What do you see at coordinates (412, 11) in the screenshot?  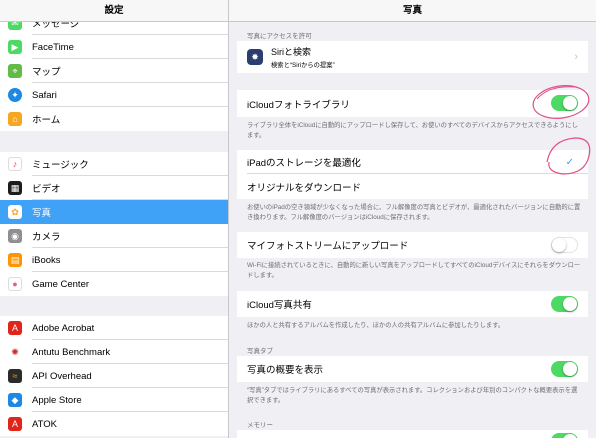 I see `page-title: 写真` at bounding box center [412, 11].